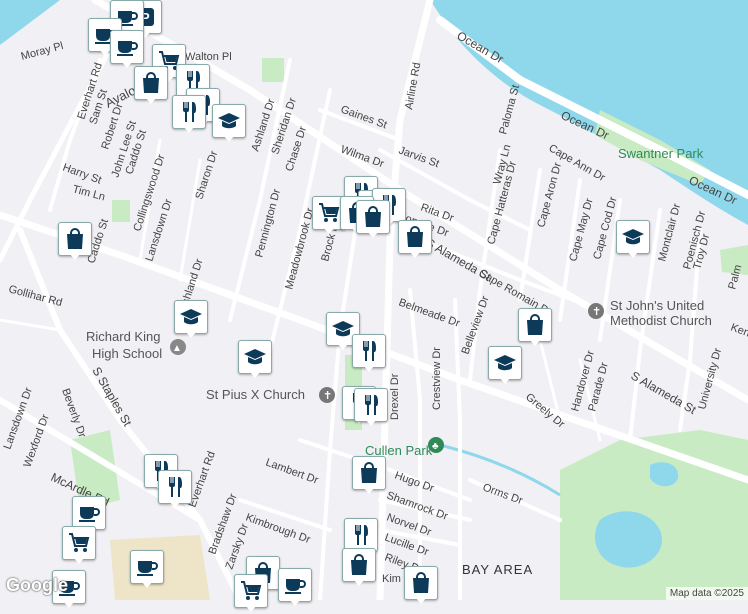 The width and height of the screenshot is (748, 614). Describe the element at coordinates (111, 397) in the screenshot. I see `street-label: S Staples St` at that location.